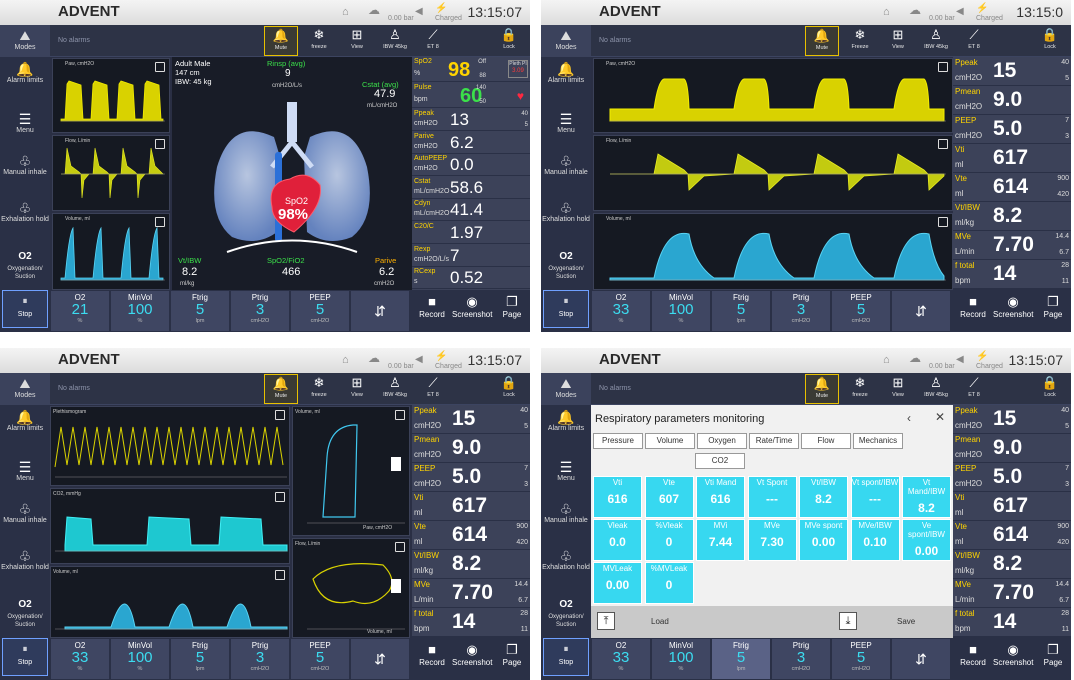 The height and width of the screenshot is (680, 1074). What do you see at coordinates (878, 441) in the screenshot?
I see `tab-mechanics: Mechanics` at bounding box center [878, 441].